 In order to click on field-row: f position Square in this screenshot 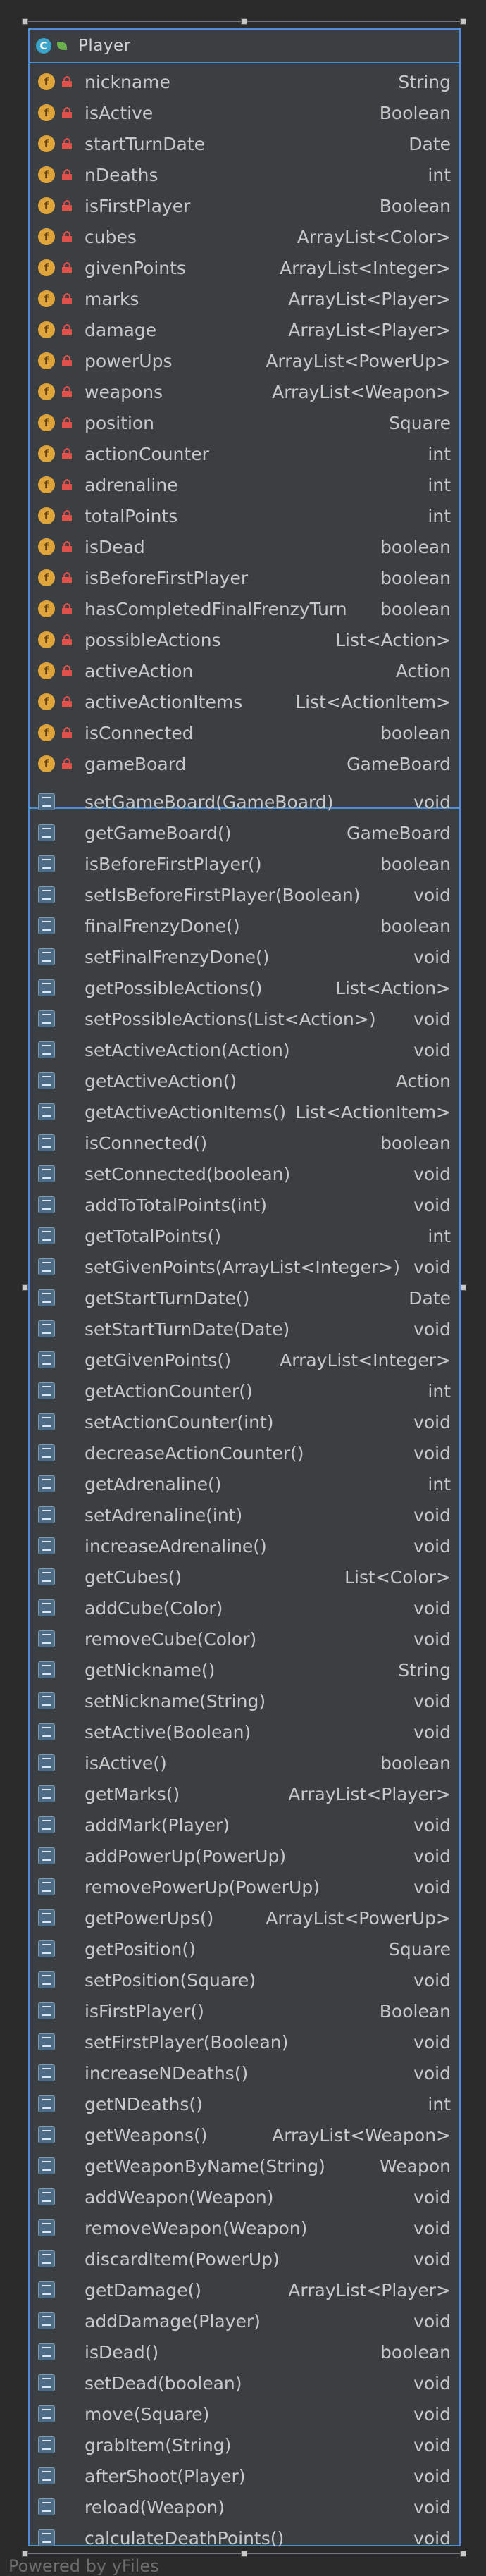, I will do `click(245, 422)`.